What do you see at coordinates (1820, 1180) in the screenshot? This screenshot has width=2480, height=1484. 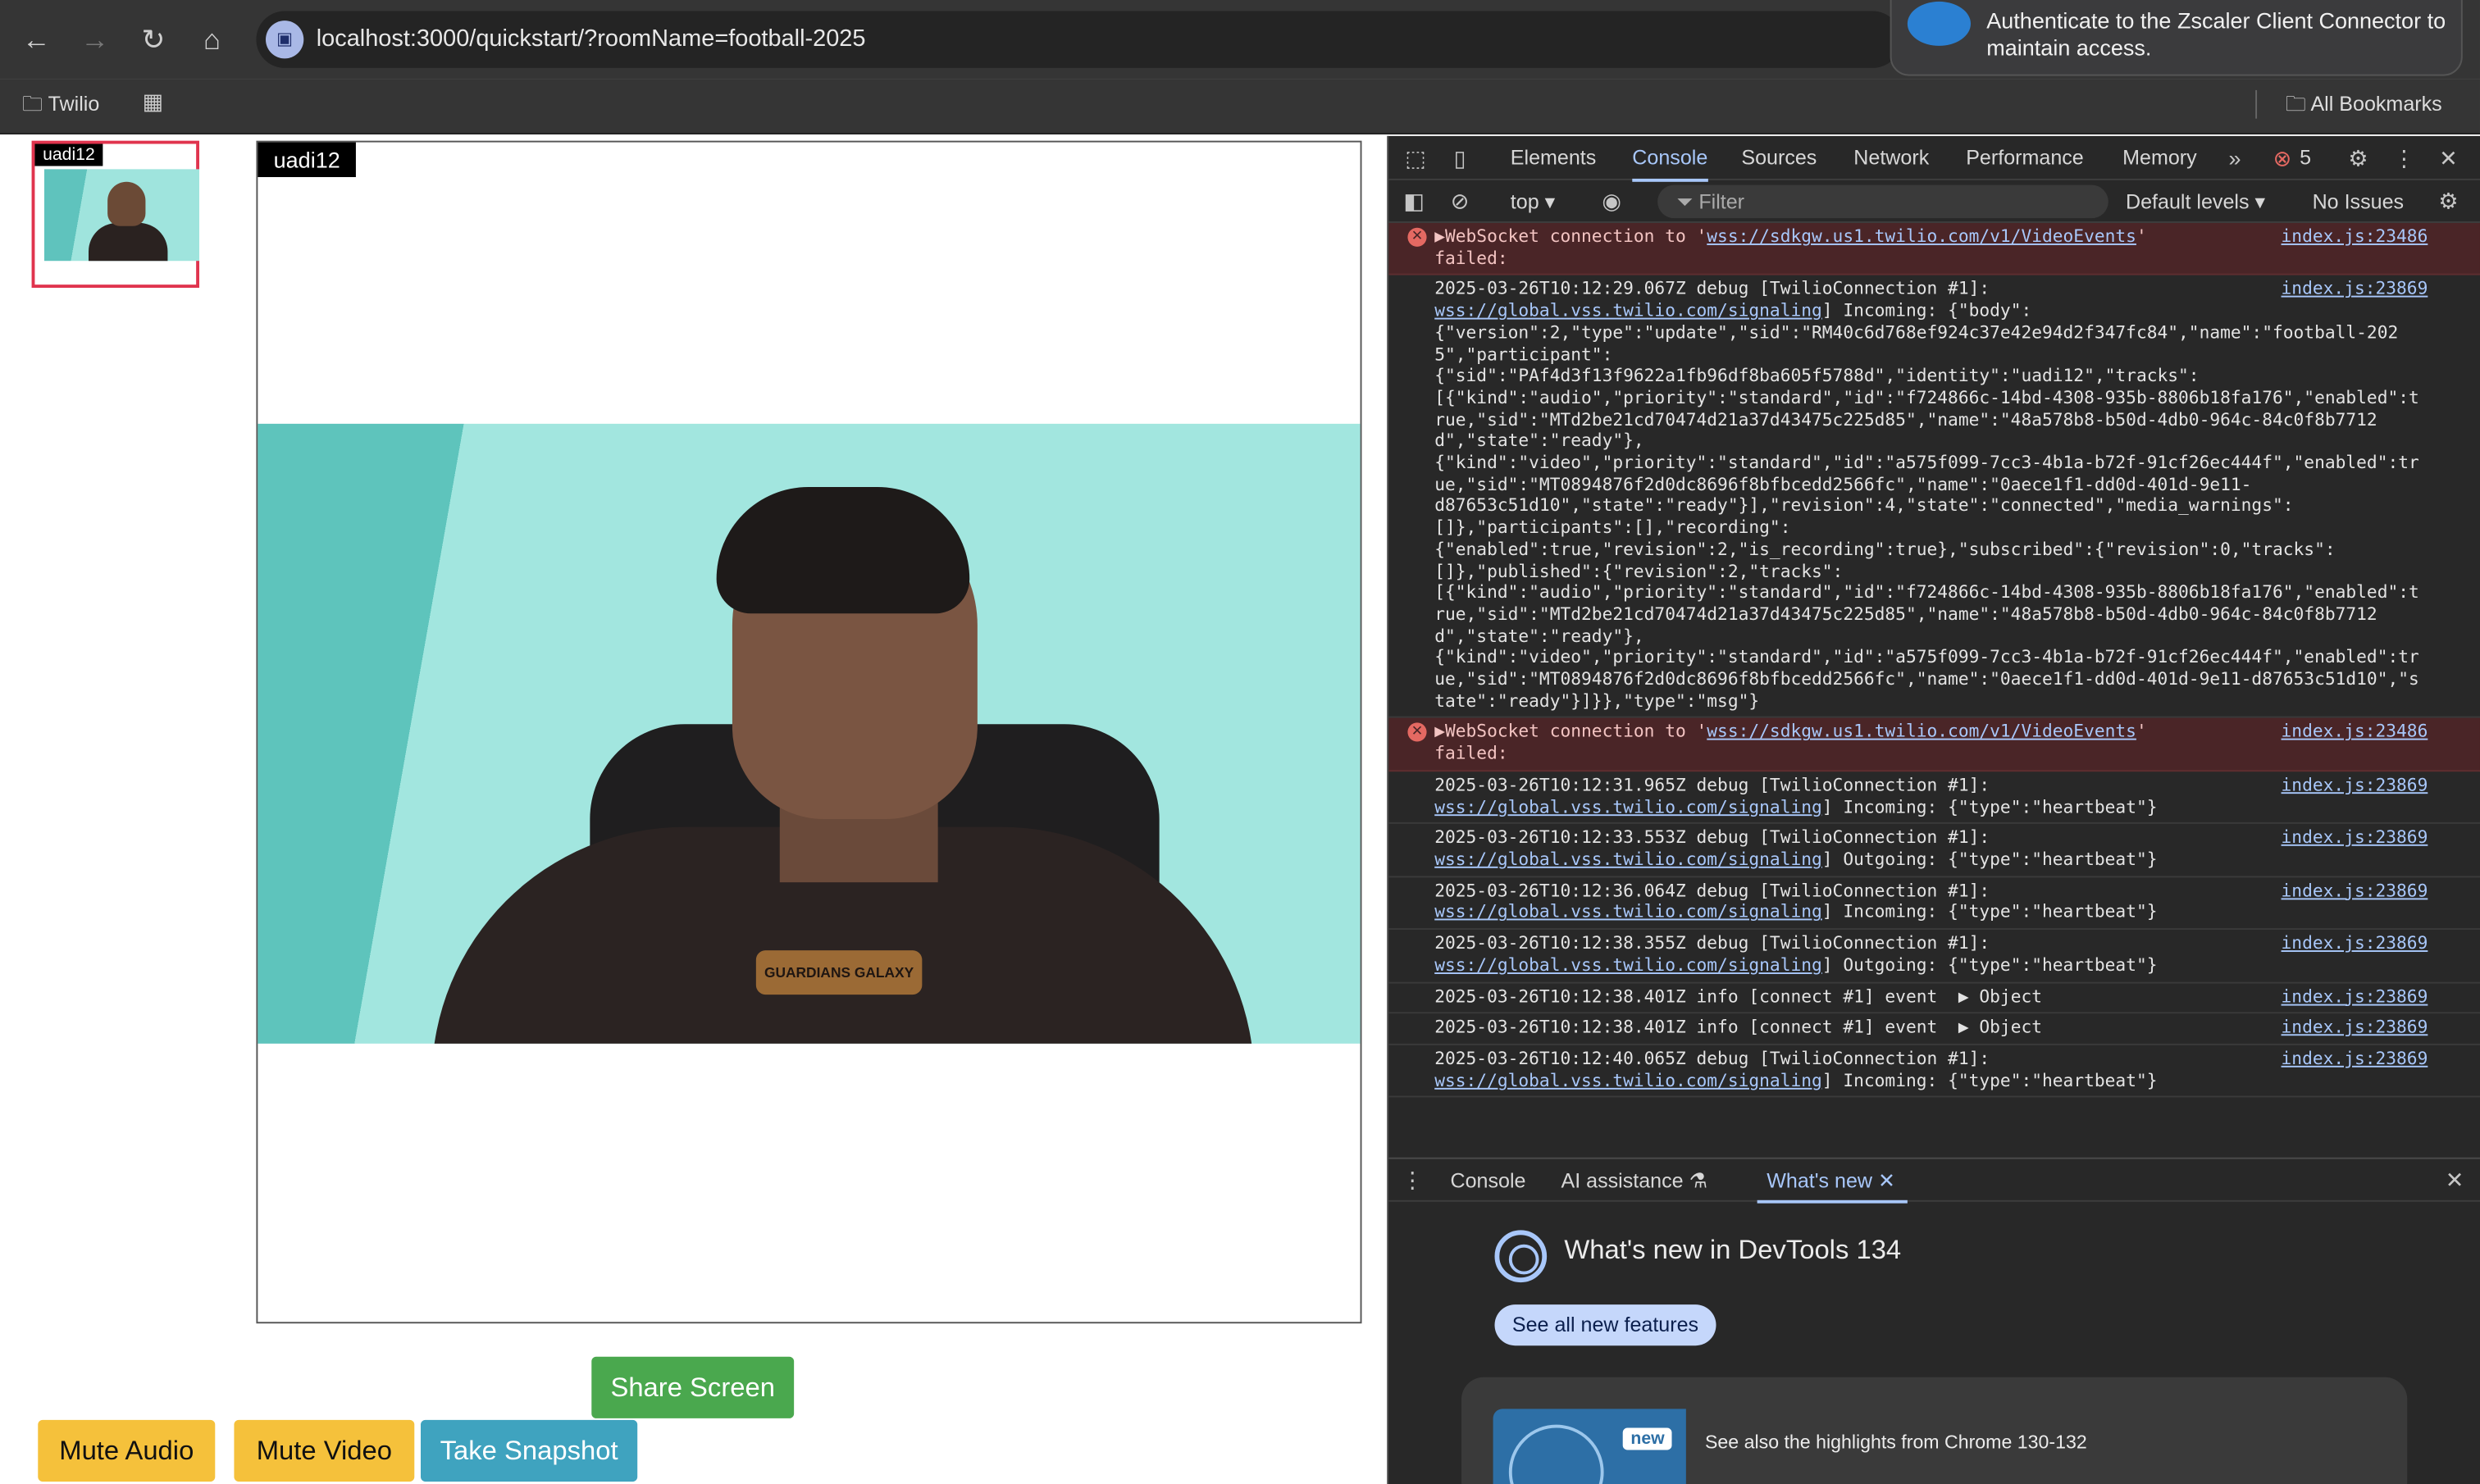 I see `whats-new-tab-label: What's new` at bounding box center [1820, 1180].